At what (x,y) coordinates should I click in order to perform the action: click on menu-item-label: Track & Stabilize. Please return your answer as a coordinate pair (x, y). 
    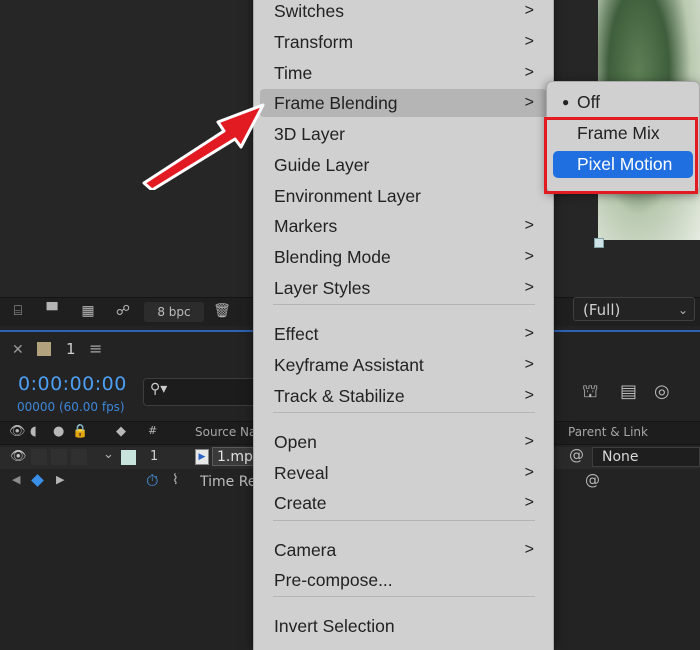
    Looking at the image, I should click on (339, 396).